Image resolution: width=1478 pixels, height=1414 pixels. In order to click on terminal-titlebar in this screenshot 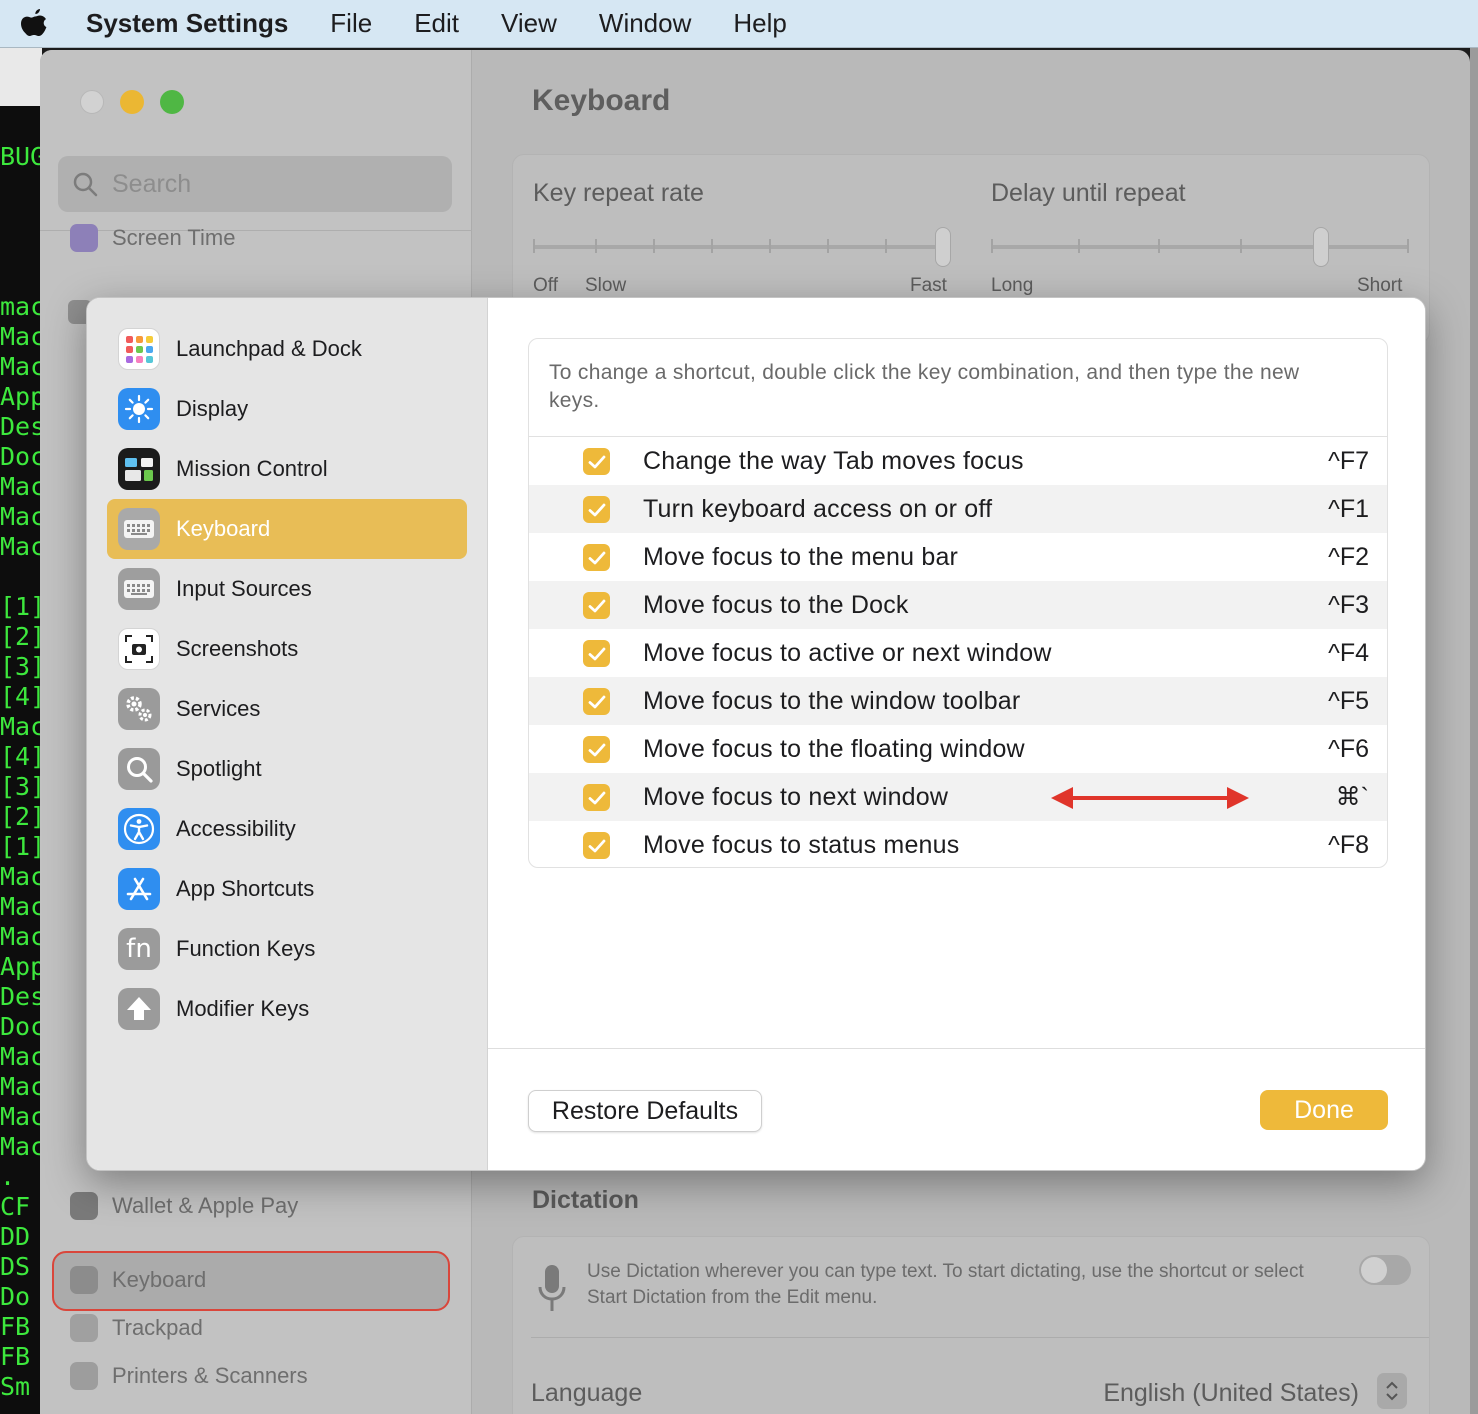, I will do `click(21, 77)`.